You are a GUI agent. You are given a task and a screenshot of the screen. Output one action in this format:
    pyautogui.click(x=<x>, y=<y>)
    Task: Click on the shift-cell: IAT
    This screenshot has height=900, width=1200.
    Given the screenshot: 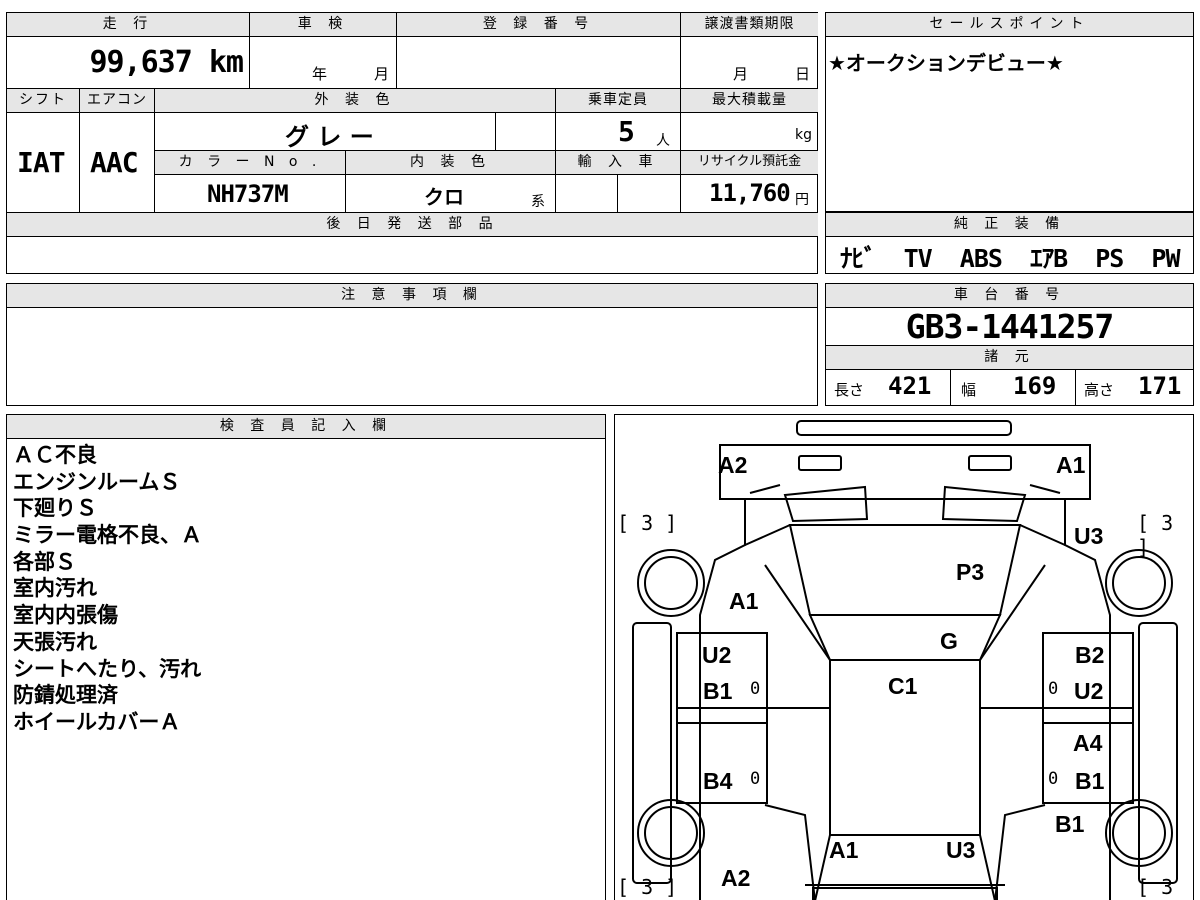 What is the action you would take?
    pyautogui.click(x=43, y=163)
    